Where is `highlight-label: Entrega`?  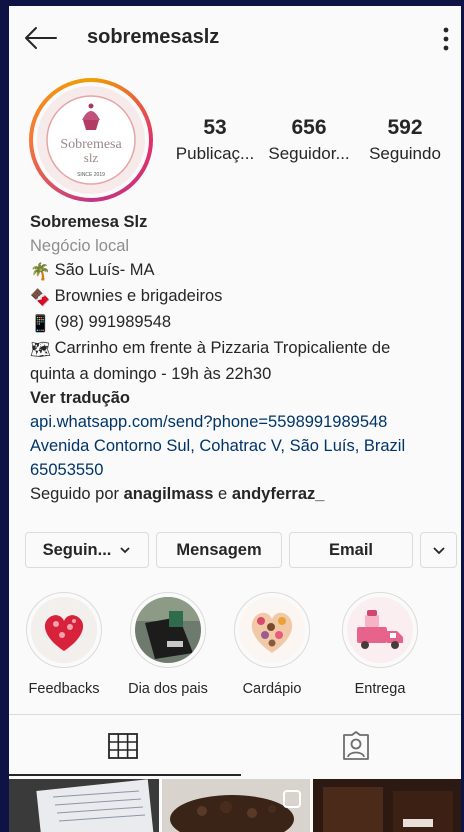 highlight-label: Entrega is located at coordinates (380, 689).